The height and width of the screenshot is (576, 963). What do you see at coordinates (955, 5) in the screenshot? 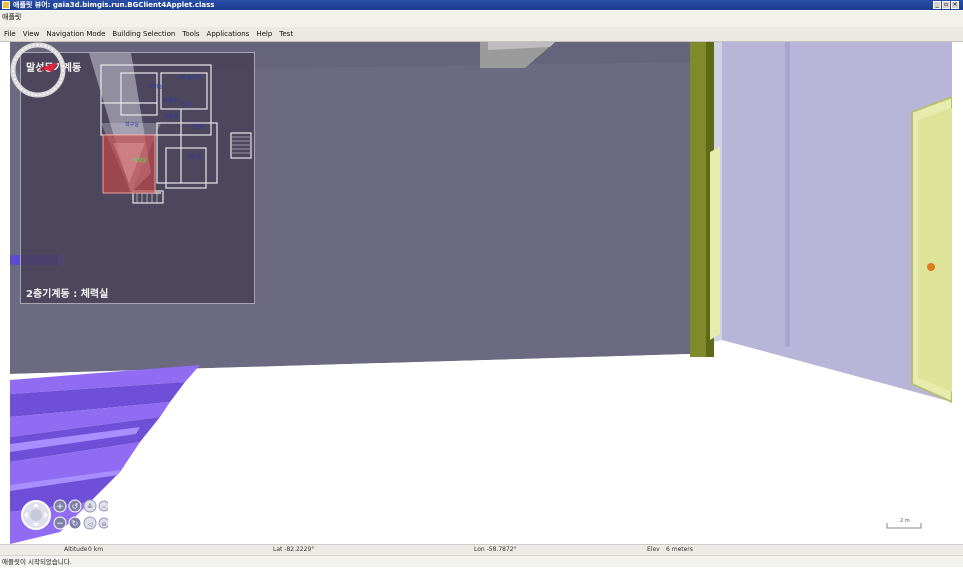
I see `close-button: ×` at bounding box center [955, 5].